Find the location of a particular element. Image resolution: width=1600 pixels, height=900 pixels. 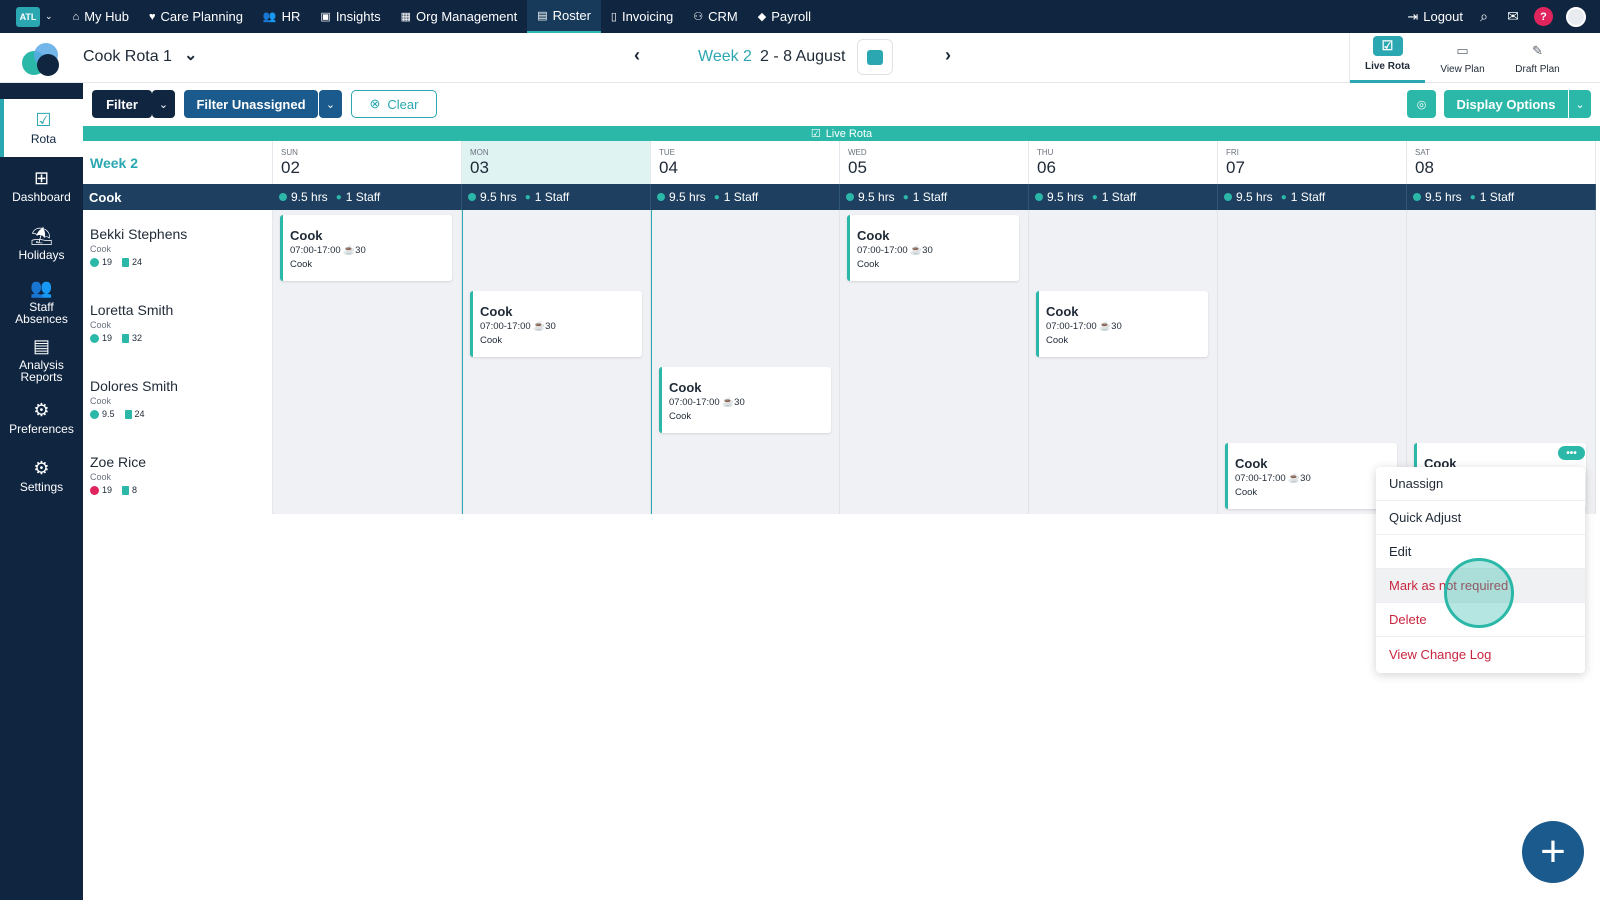

menu-item-unassign: Unassign is located at coordinates (1480, 484).